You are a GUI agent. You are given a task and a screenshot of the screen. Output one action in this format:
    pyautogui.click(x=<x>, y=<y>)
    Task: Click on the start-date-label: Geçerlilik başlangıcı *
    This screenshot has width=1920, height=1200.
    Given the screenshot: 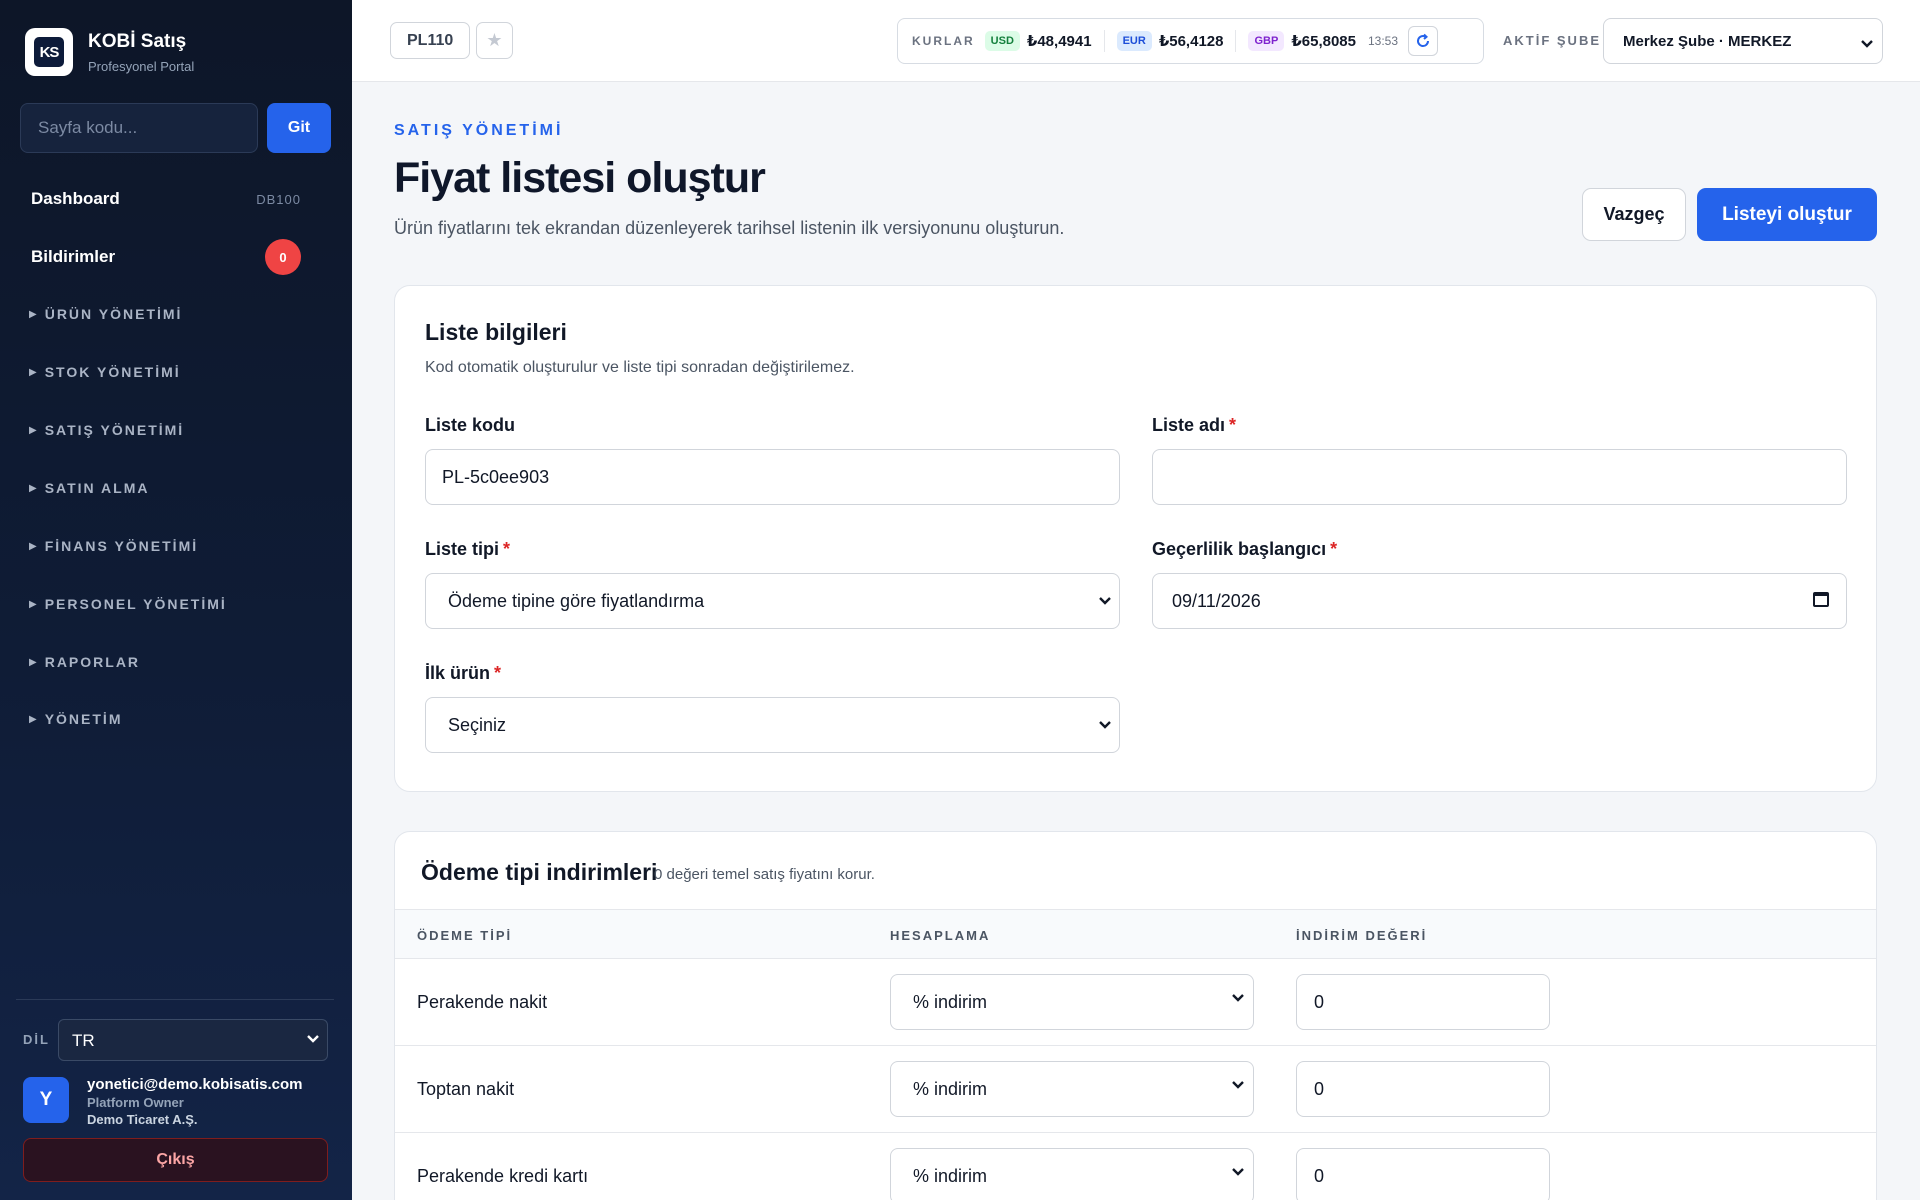 What is the action you would take?
    pyautogui.click(x=1244, y=549)
    